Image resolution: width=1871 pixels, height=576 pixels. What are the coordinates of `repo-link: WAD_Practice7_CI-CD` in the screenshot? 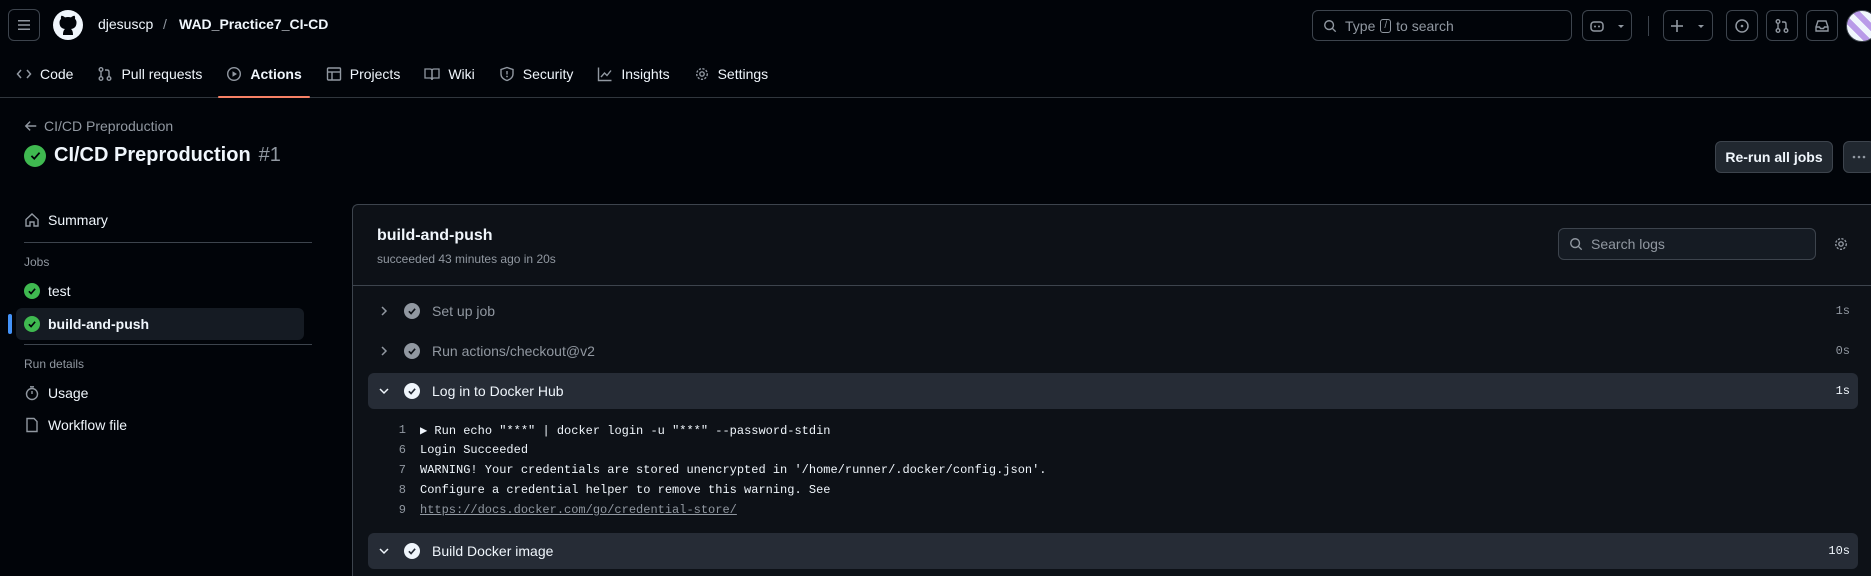 It's located at (253, 24).